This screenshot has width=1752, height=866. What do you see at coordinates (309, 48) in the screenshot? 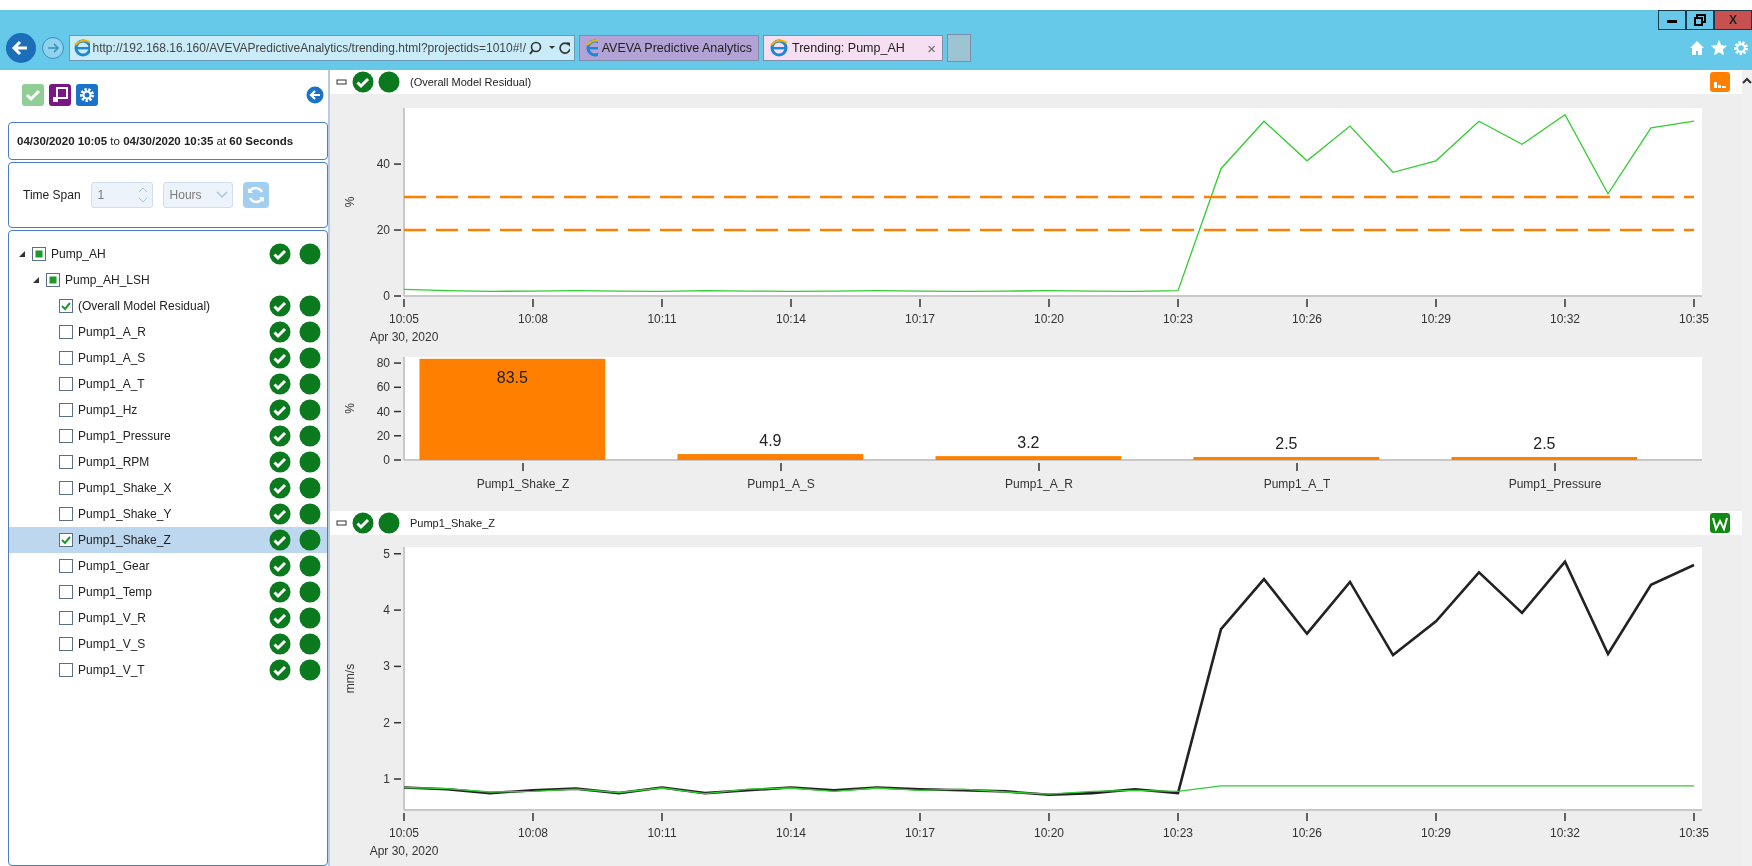
I see `url-text: http://192.168.16.160/AVEVAPredictiveAnalytics/trending.html?projectids=1010#!/` at bounding box center [309, 48].